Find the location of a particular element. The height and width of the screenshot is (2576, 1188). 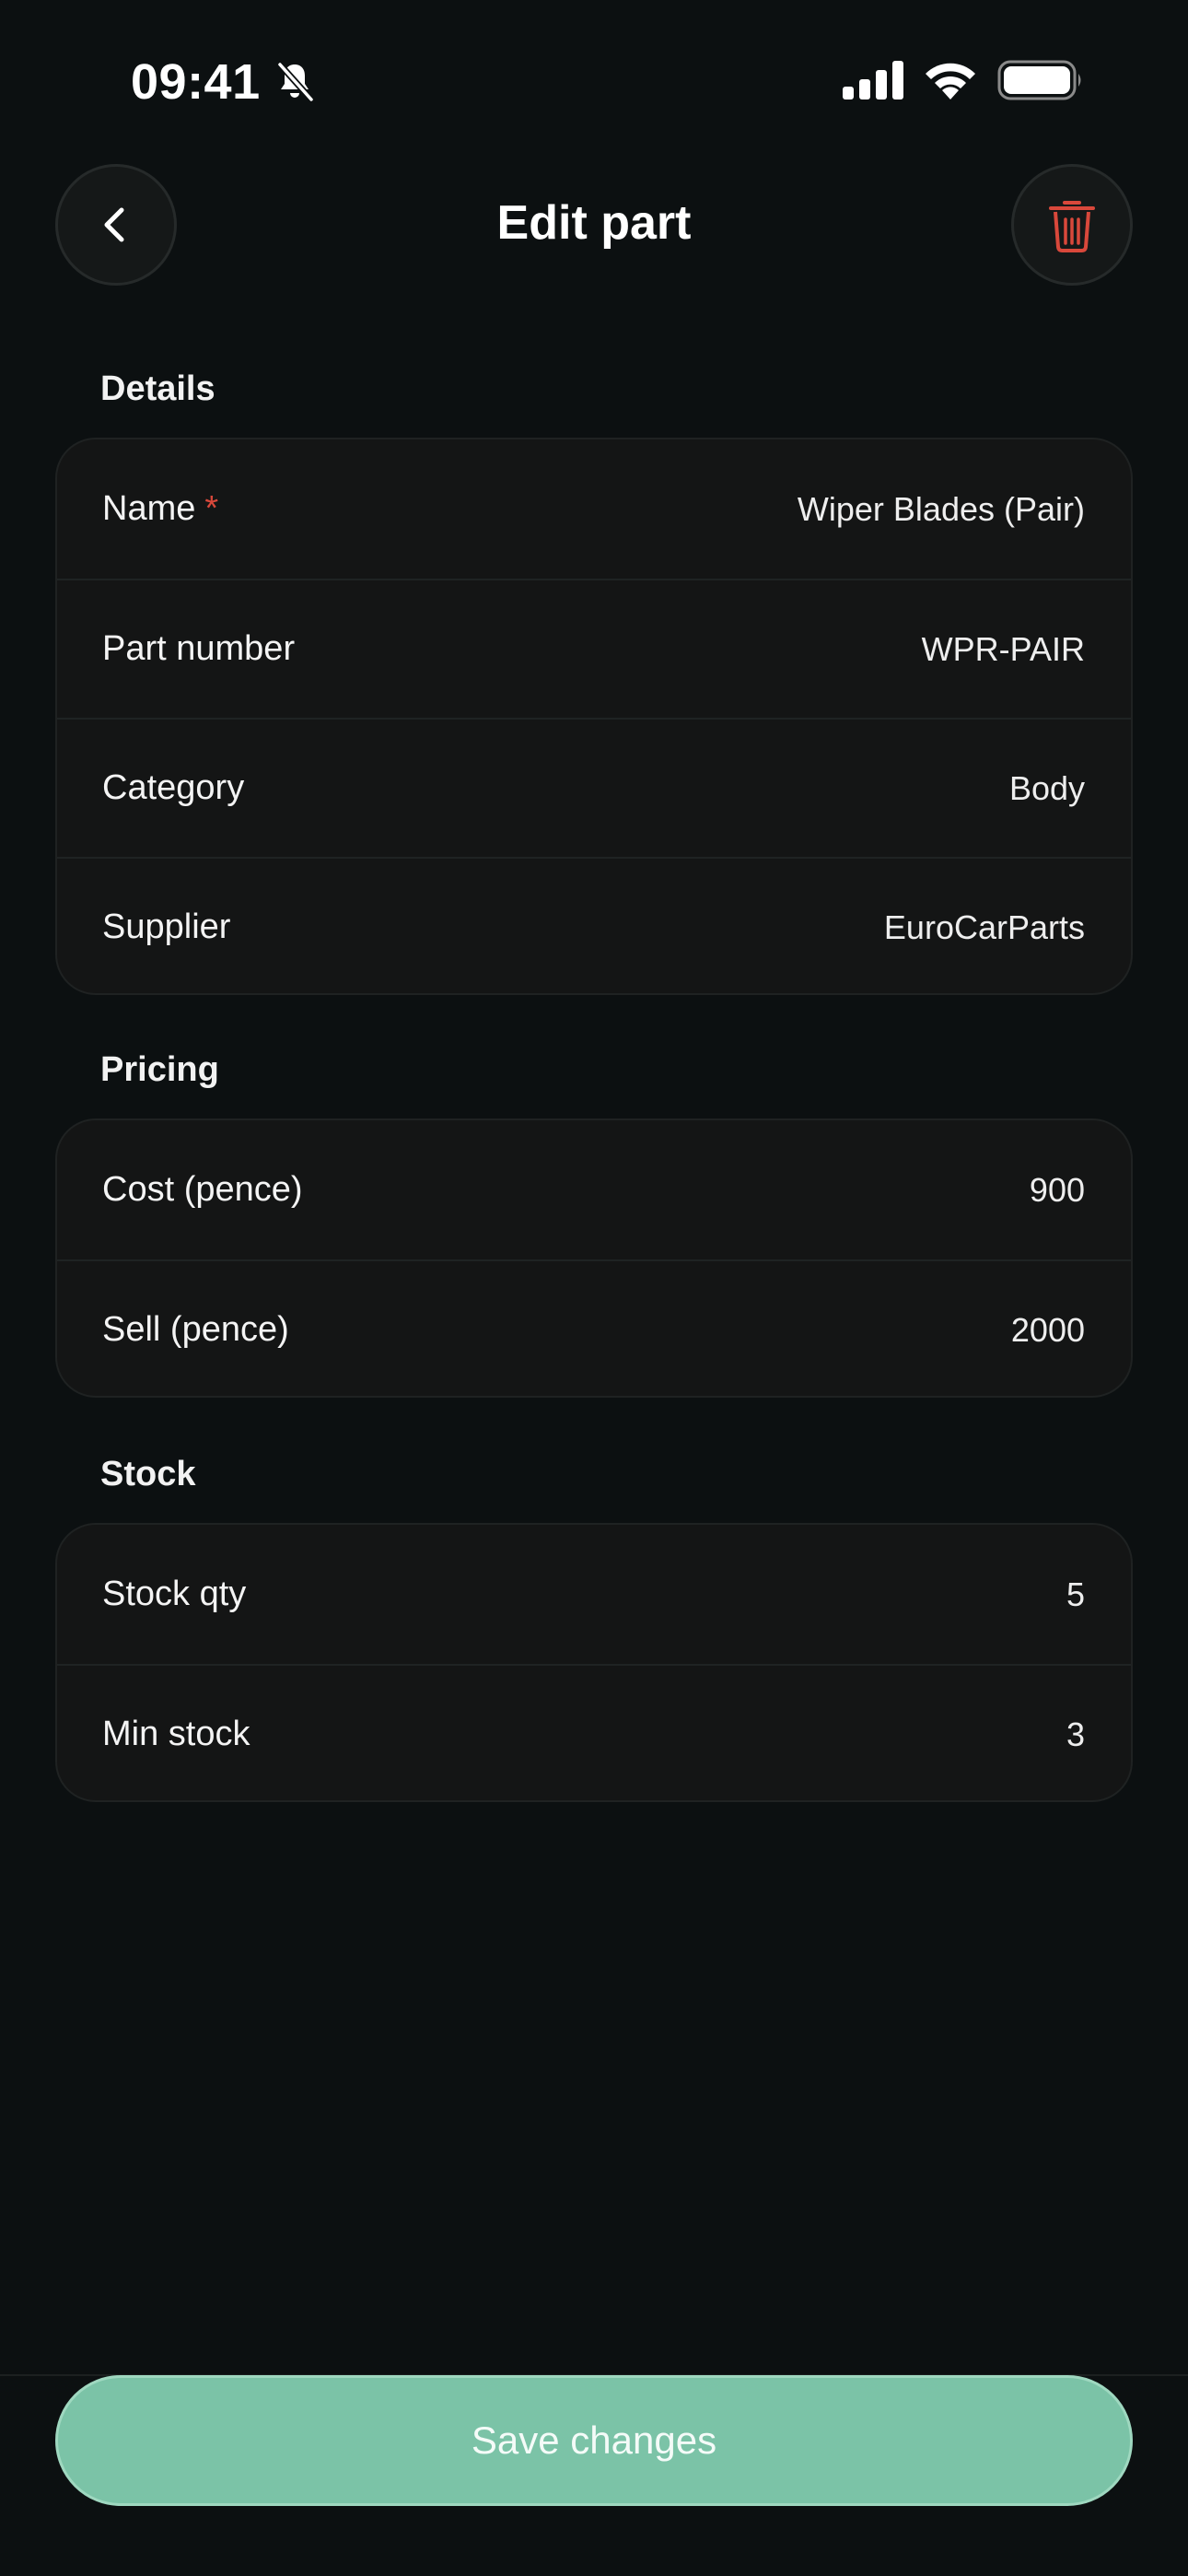

battery-icon is located at coordinates (1039, 80).